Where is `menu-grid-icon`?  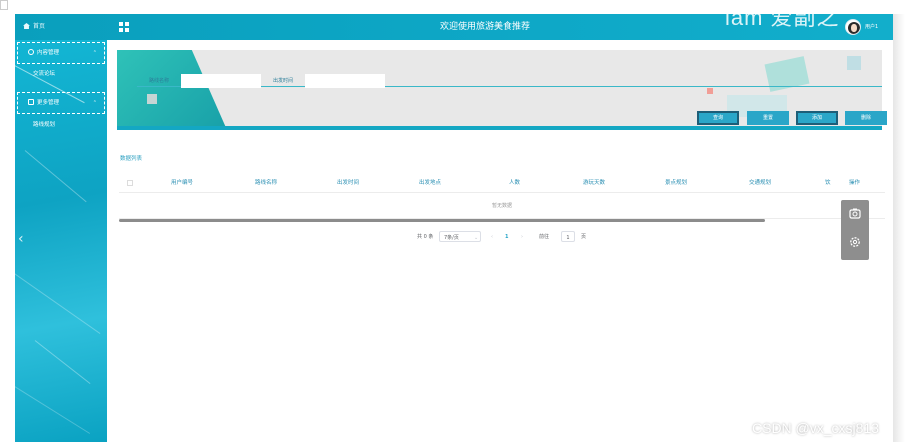 menu-grid-icon is located at coordinates (124, 27).